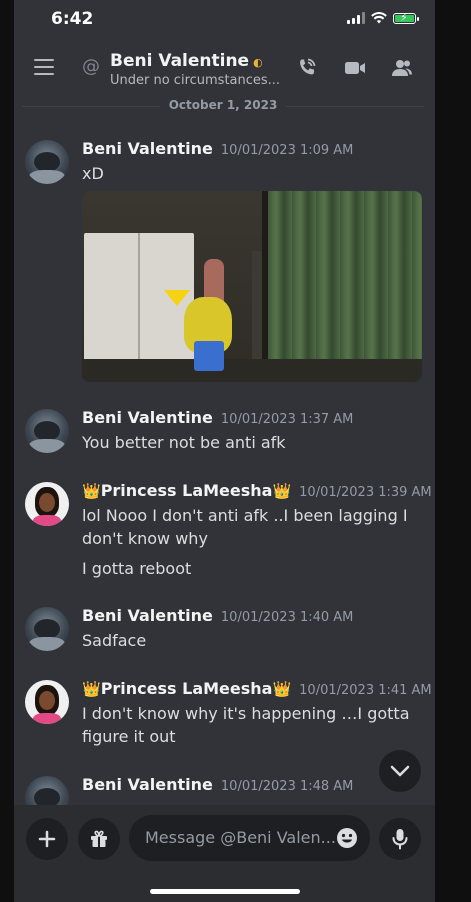 Image resolution: width=471 pixels, height=902 pixels. I want to click on gift-button, so click(99, 839).